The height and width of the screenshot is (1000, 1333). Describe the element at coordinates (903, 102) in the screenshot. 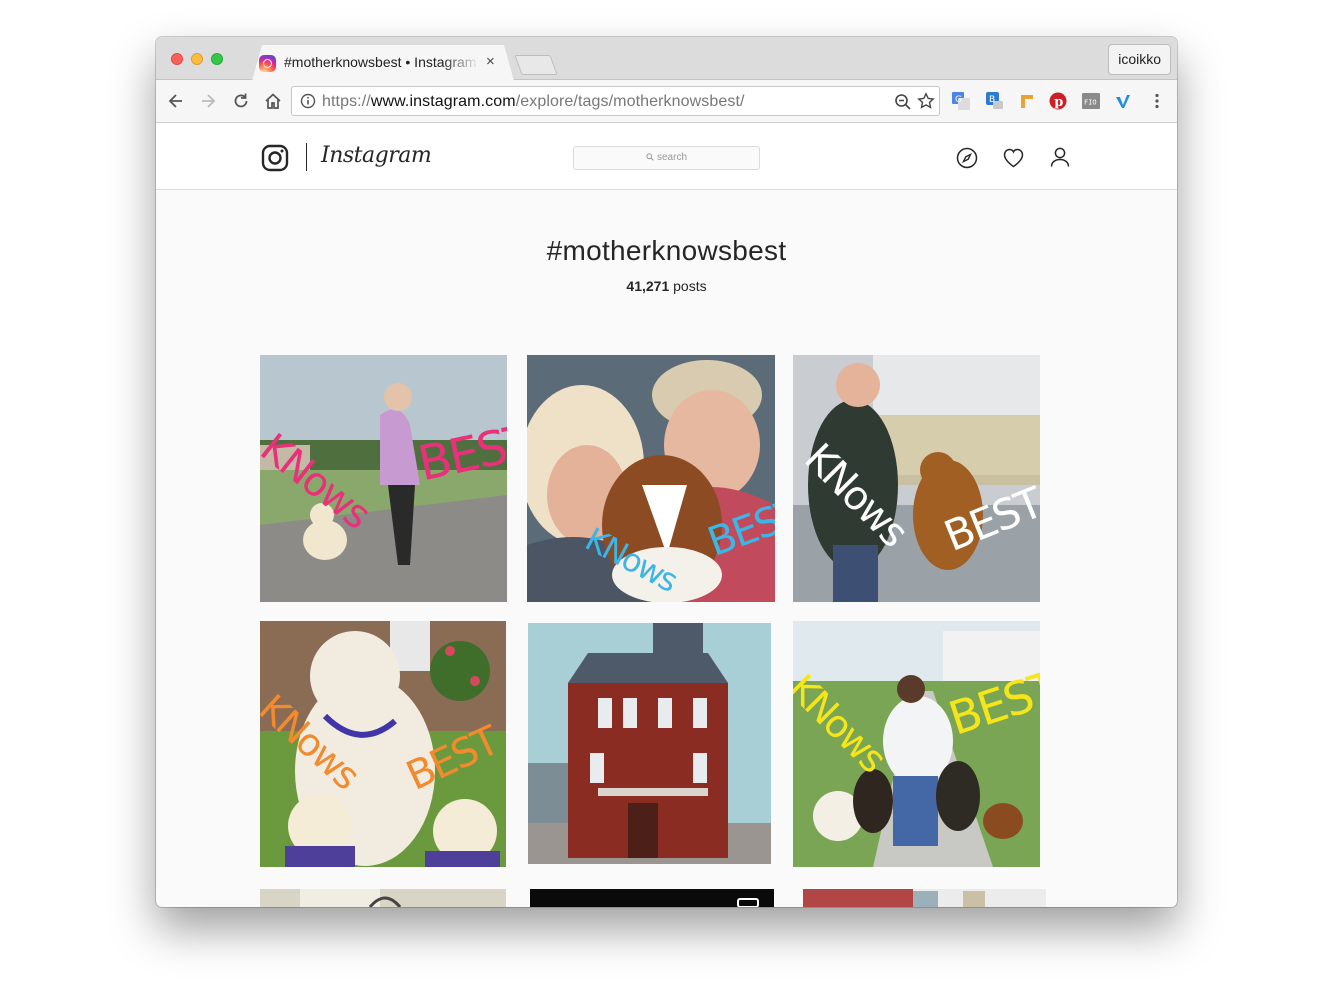

I see `zoom-out-icon` at that location.